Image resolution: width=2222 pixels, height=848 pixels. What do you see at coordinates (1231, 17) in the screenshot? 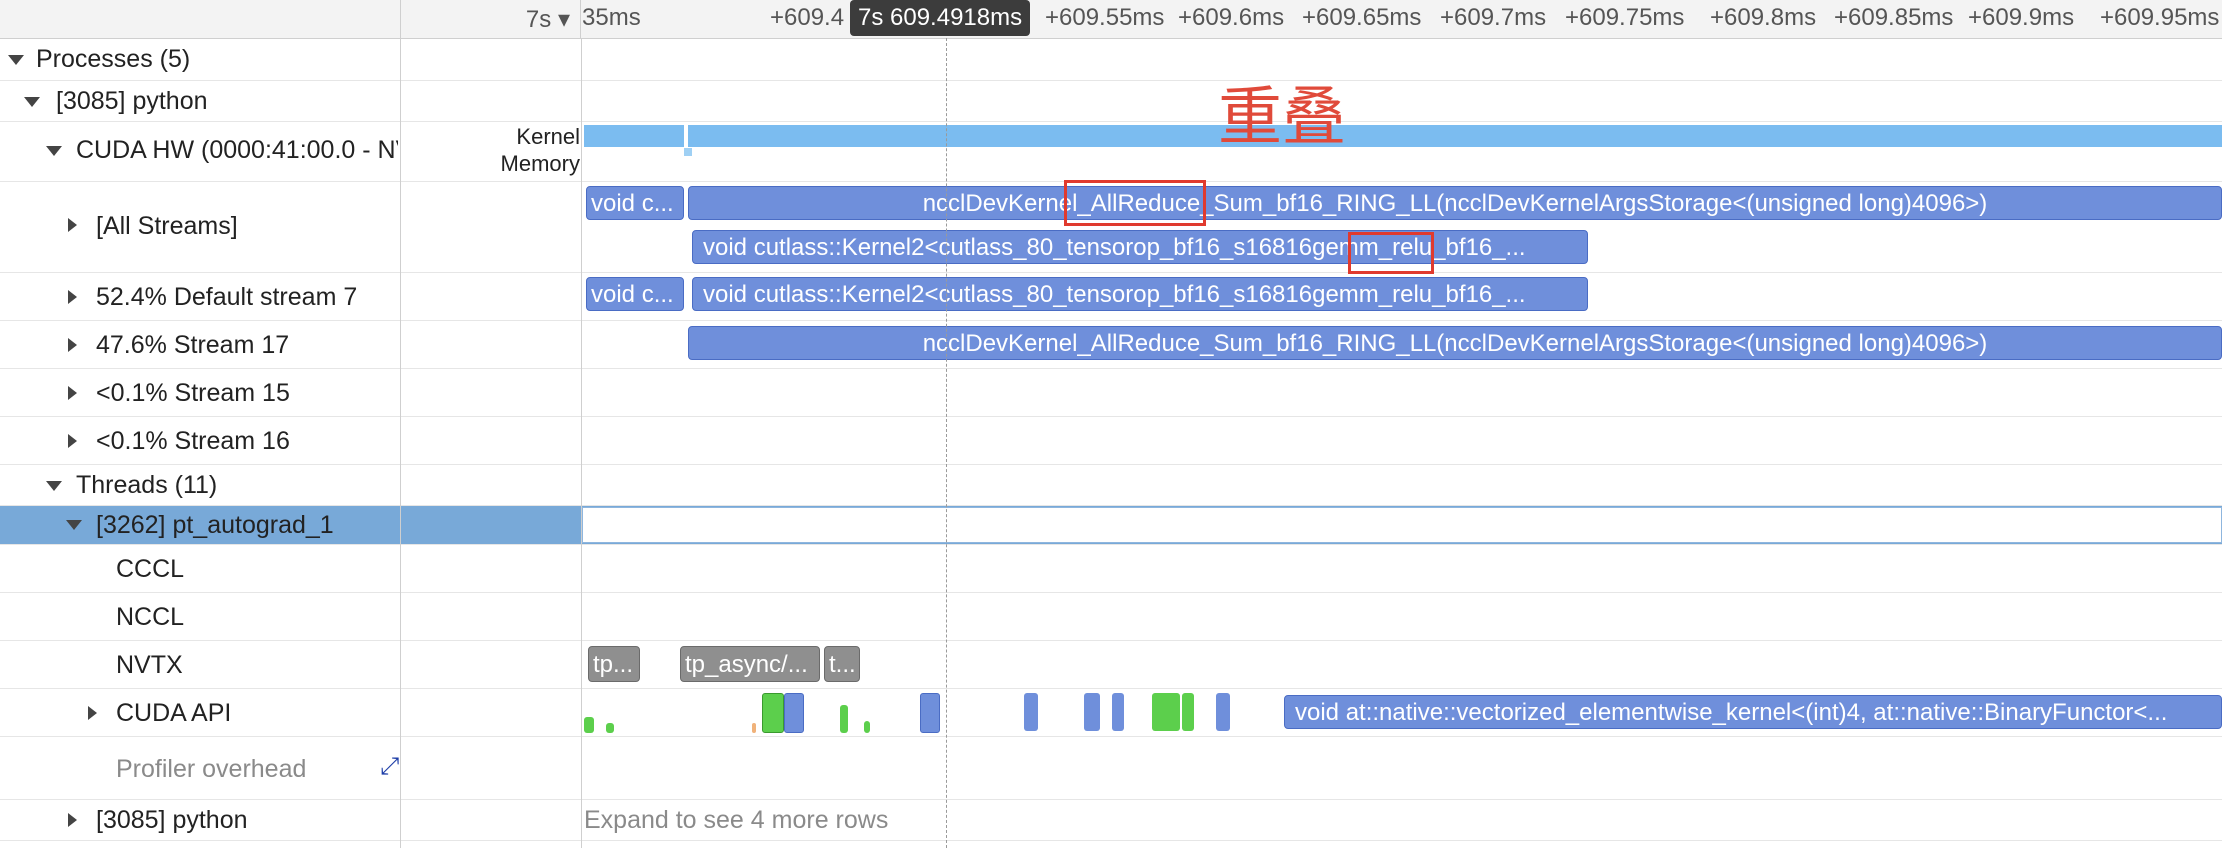
I see `time-tick: +609.6ms` at bounding box center [1231, 17].